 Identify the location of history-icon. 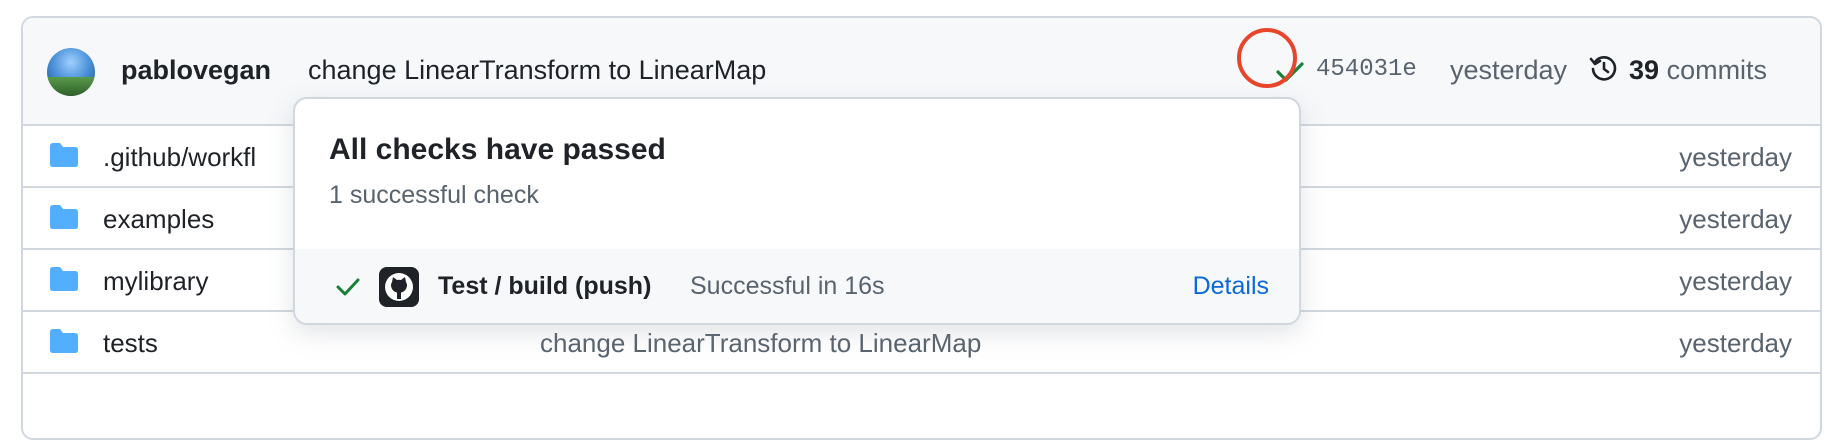
(1603, 68).